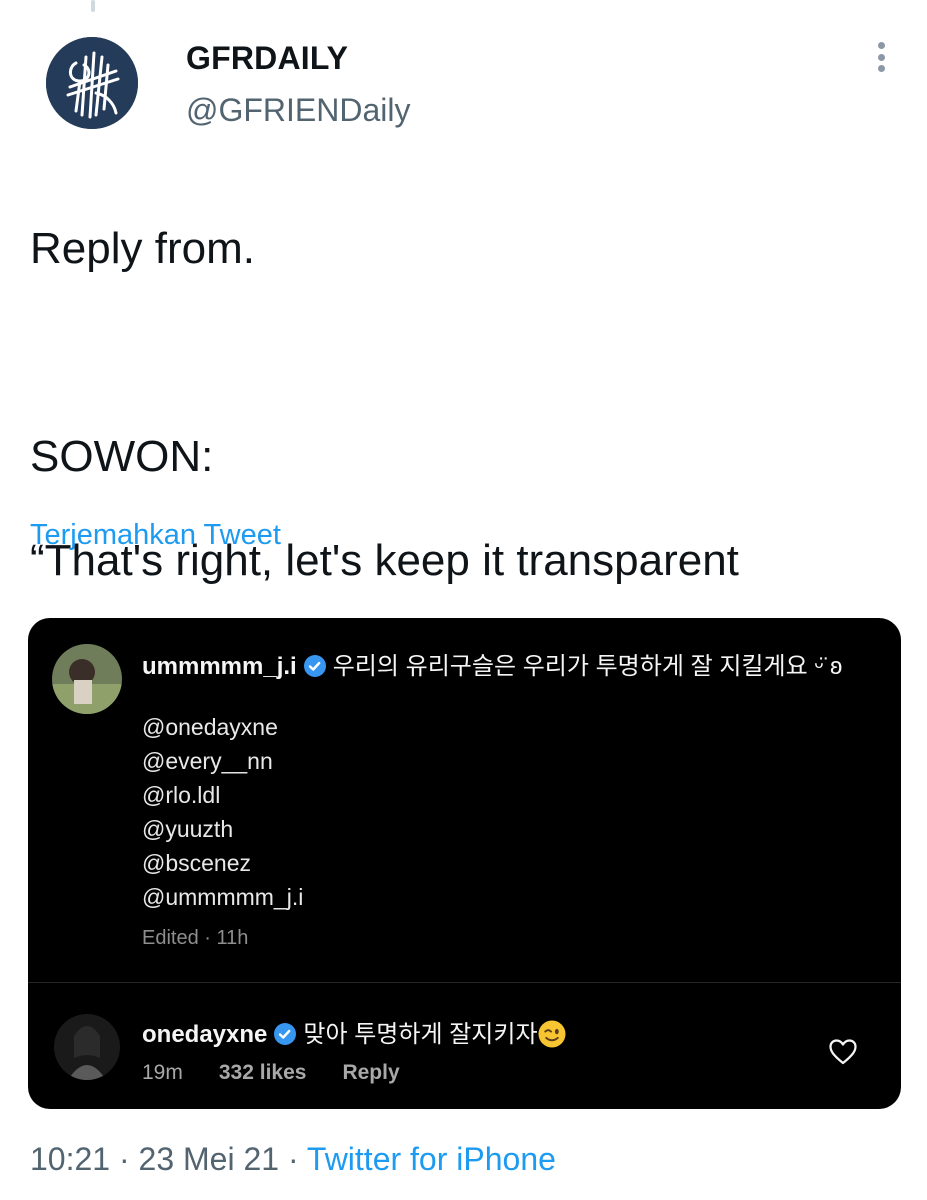 Image resolution: width=927 pixels, height=1200 pixels. I want to click on more-options-button, so click(881, 57).